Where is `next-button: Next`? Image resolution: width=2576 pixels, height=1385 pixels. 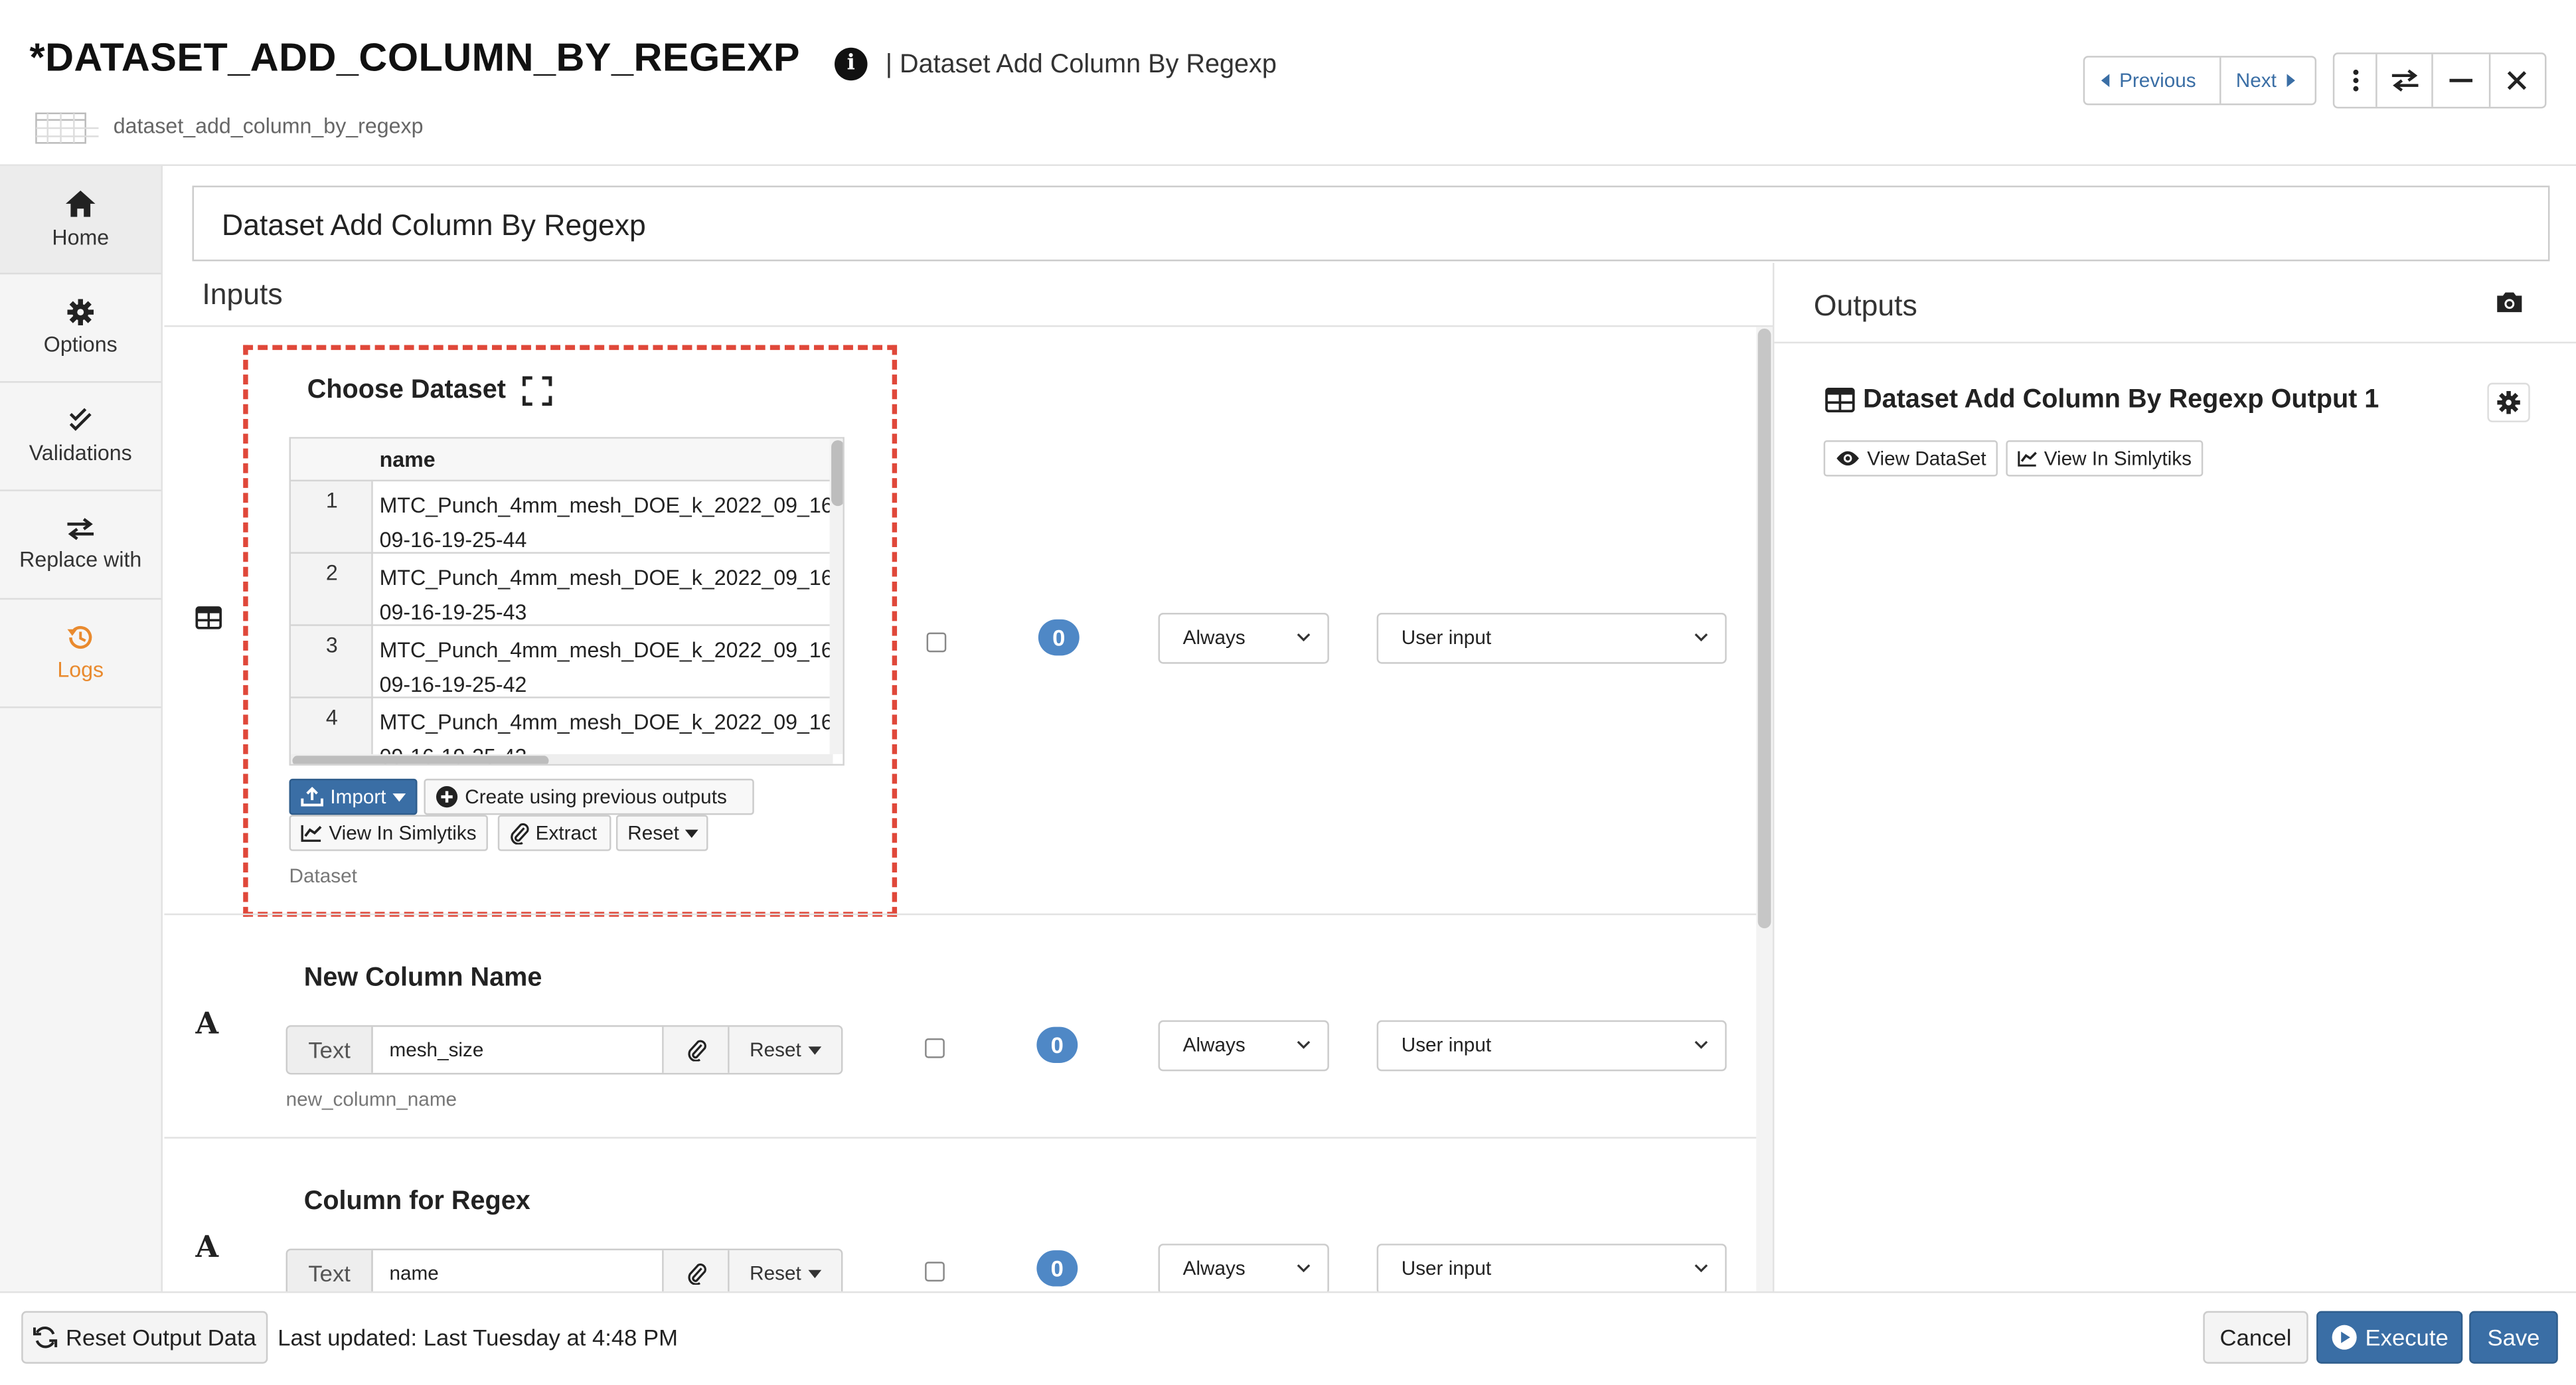
next-button: Next is located at coordinates (2265, 81).